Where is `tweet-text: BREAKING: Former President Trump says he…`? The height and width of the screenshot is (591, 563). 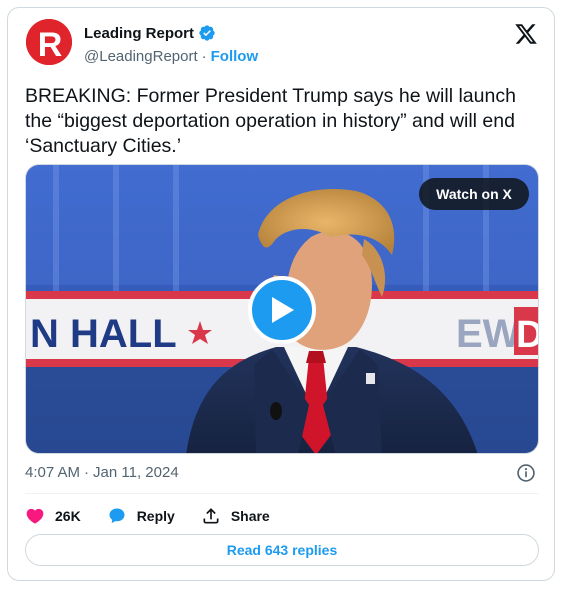
tweet-text: BREAKING: Former President Trump says he… is located at coordinates (270, 121).